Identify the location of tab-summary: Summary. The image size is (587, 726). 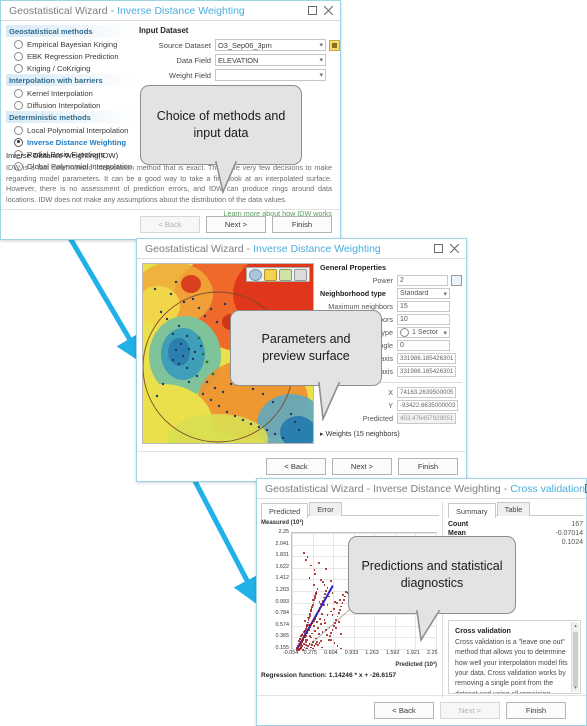
(472, 510).